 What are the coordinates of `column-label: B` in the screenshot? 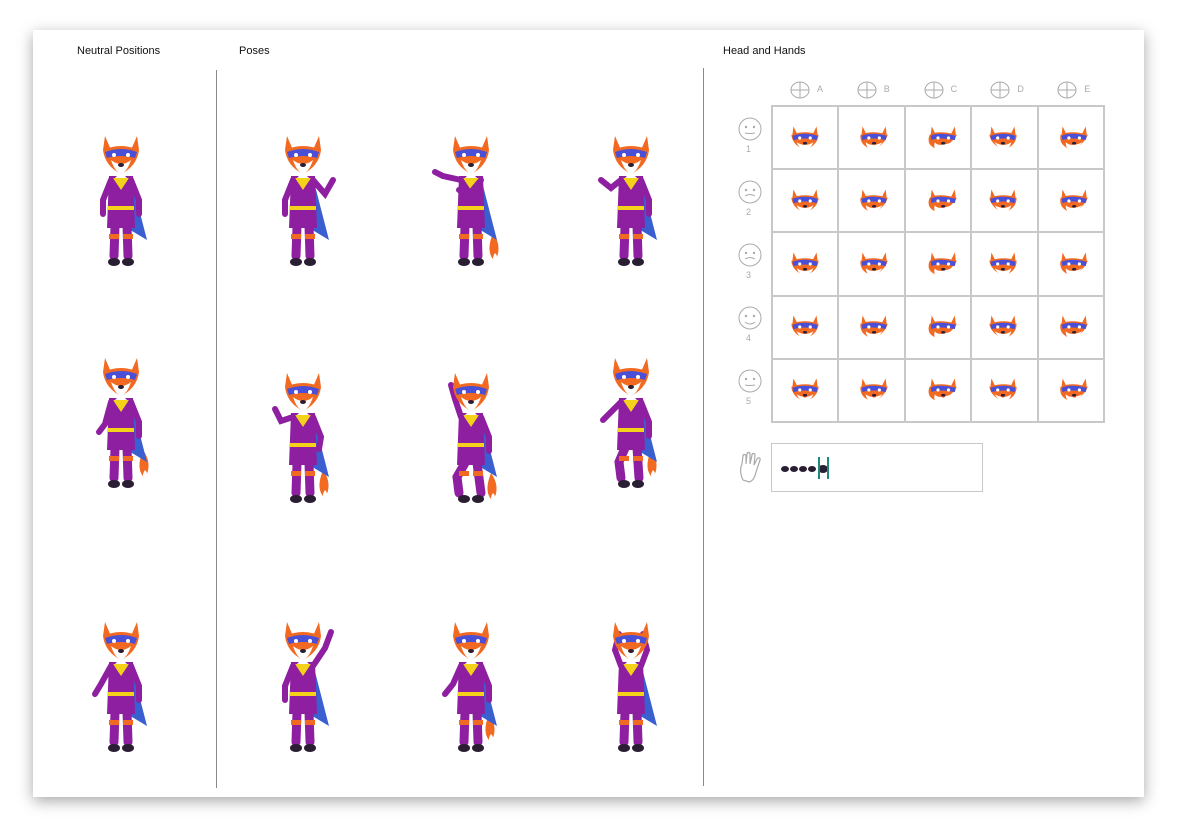 It's located at (886, 89).